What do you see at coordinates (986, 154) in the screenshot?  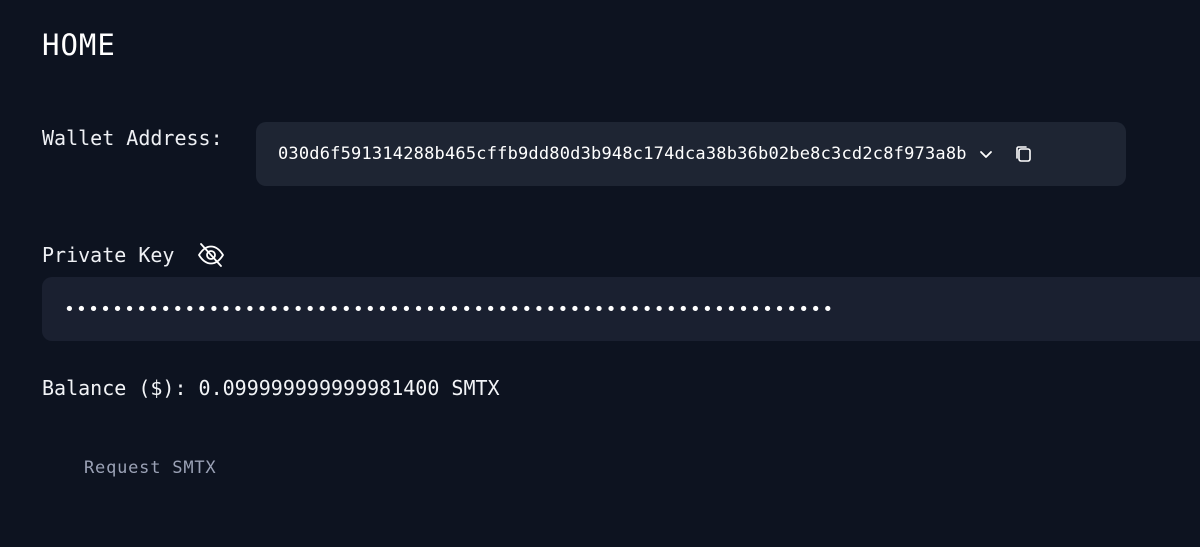 I see `chevron-down-icon` at bounding box center [986, 154].